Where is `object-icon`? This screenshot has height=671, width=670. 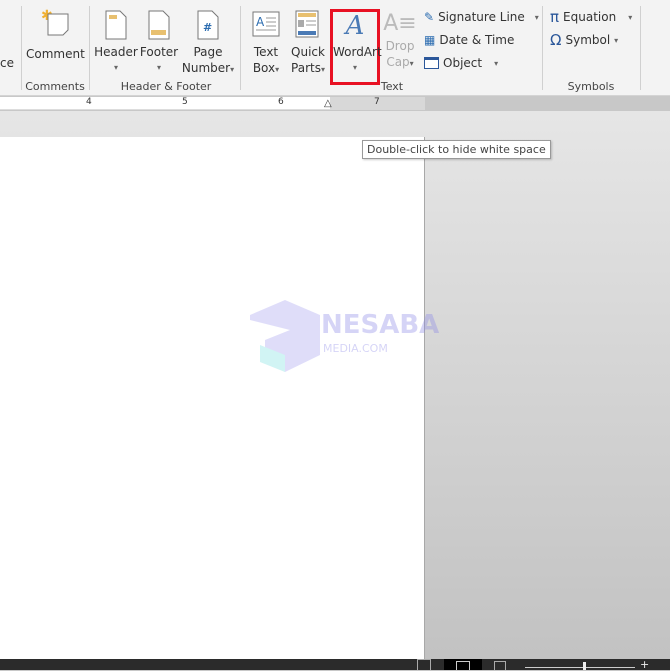 object-icon is located at coordinates (431, 63).